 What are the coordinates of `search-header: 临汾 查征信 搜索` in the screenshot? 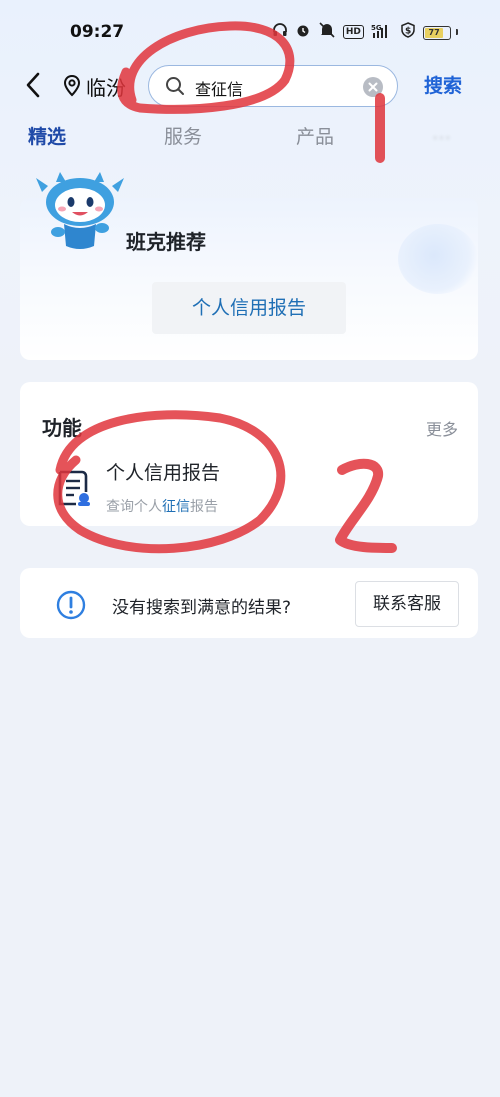 It's located at (250, 85).